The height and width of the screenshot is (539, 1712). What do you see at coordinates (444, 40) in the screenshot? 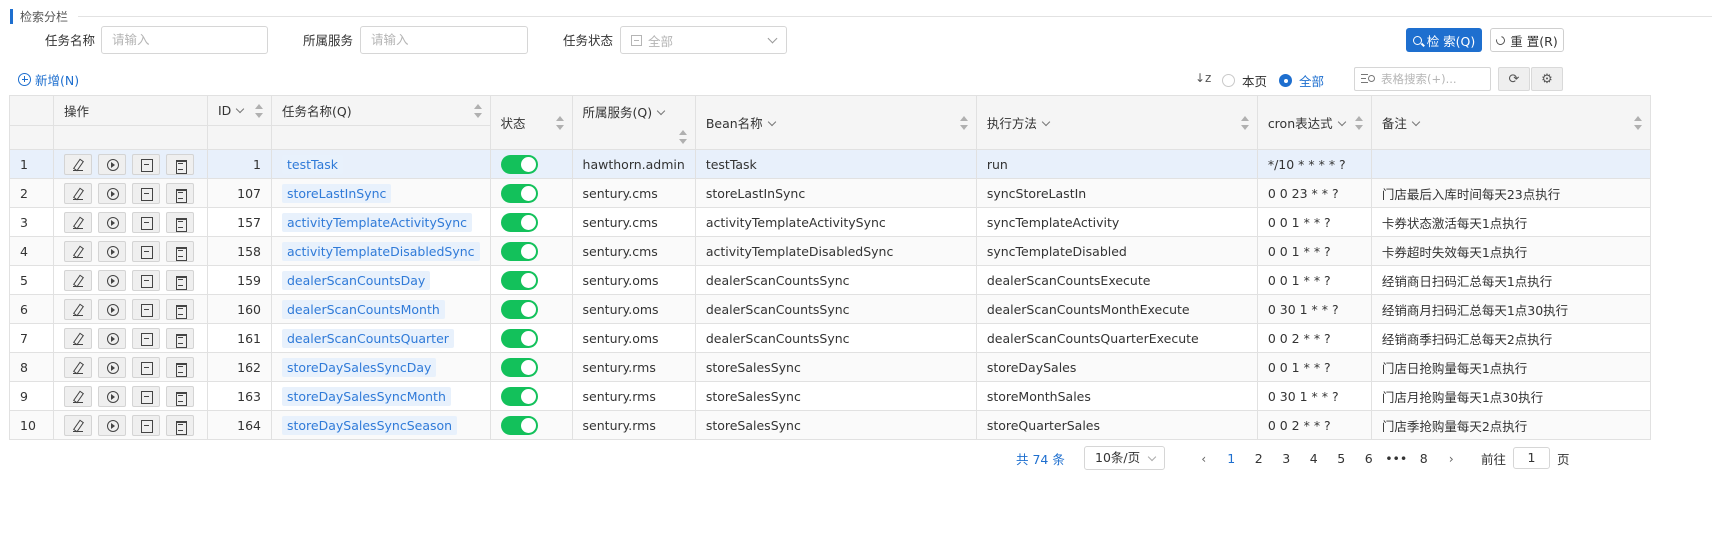
I see `service-input: 请输入` at bounding box center [444, 40].